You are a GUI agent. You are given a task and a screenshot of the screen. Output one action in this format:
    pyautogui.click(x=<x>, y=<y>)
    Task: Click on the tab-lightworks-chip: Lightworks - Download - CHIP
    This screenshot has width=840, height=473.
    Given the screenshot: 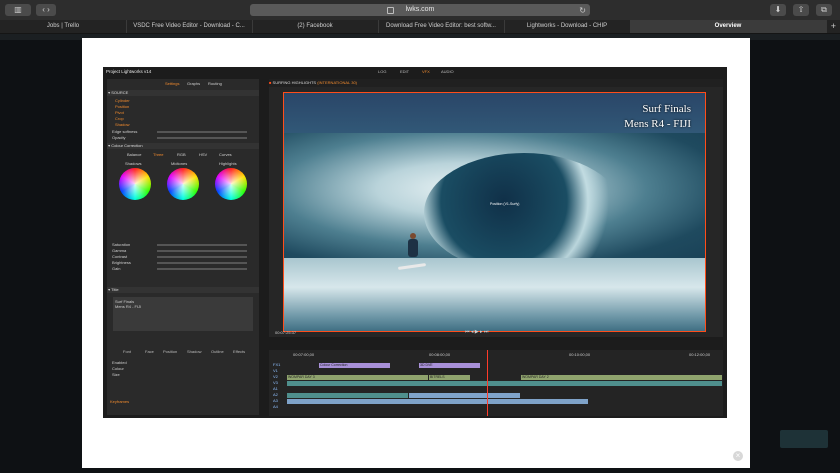 What is the action you would take?
    pyautogui.click(x=567, y=26)
    